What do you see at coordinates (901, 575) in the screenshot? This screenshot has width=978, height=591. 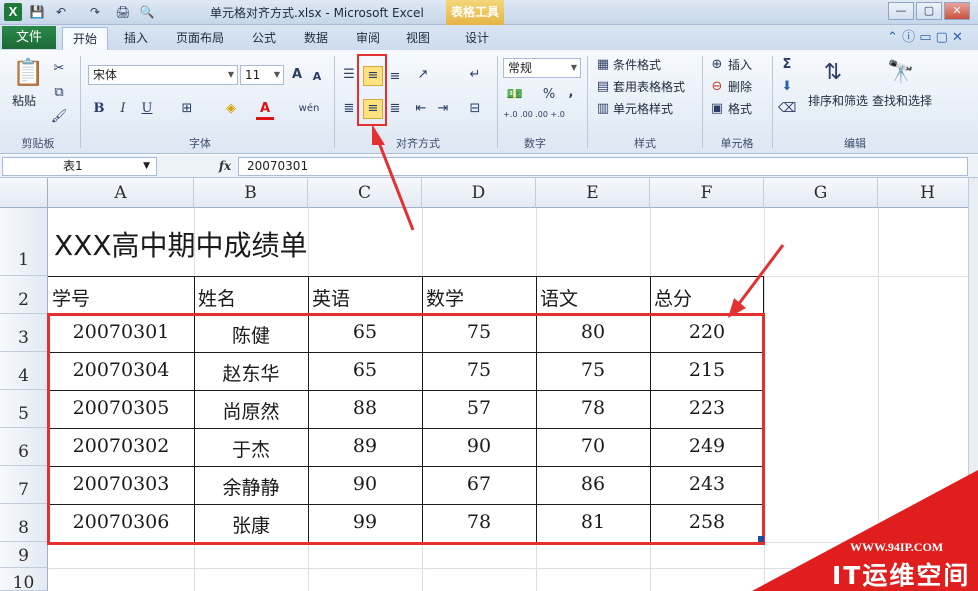 I see `watermark-text: IT运维空间` at bounding box center [901, 575].